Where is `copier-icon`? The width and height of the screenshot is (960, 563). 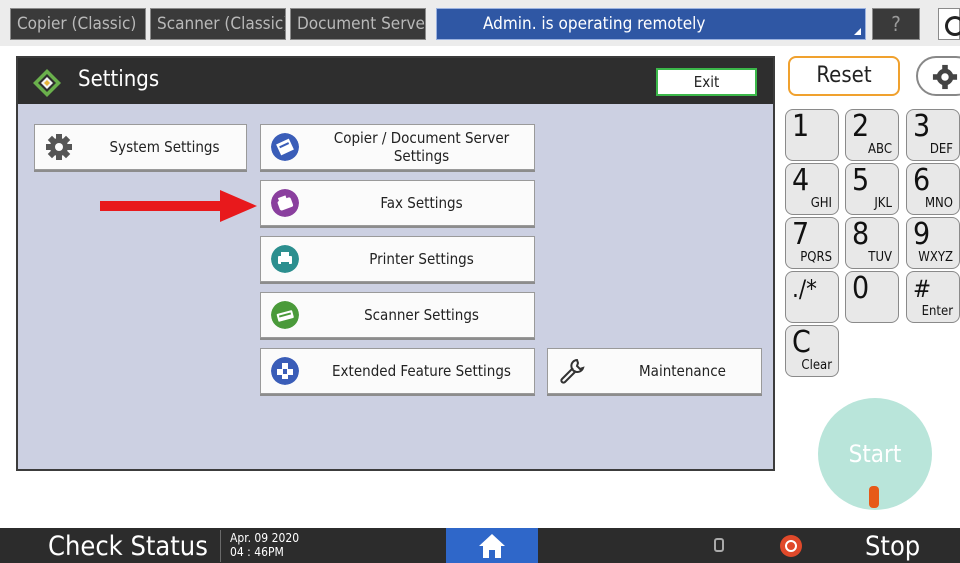
copier-icon is located at coordinates (285, 147).